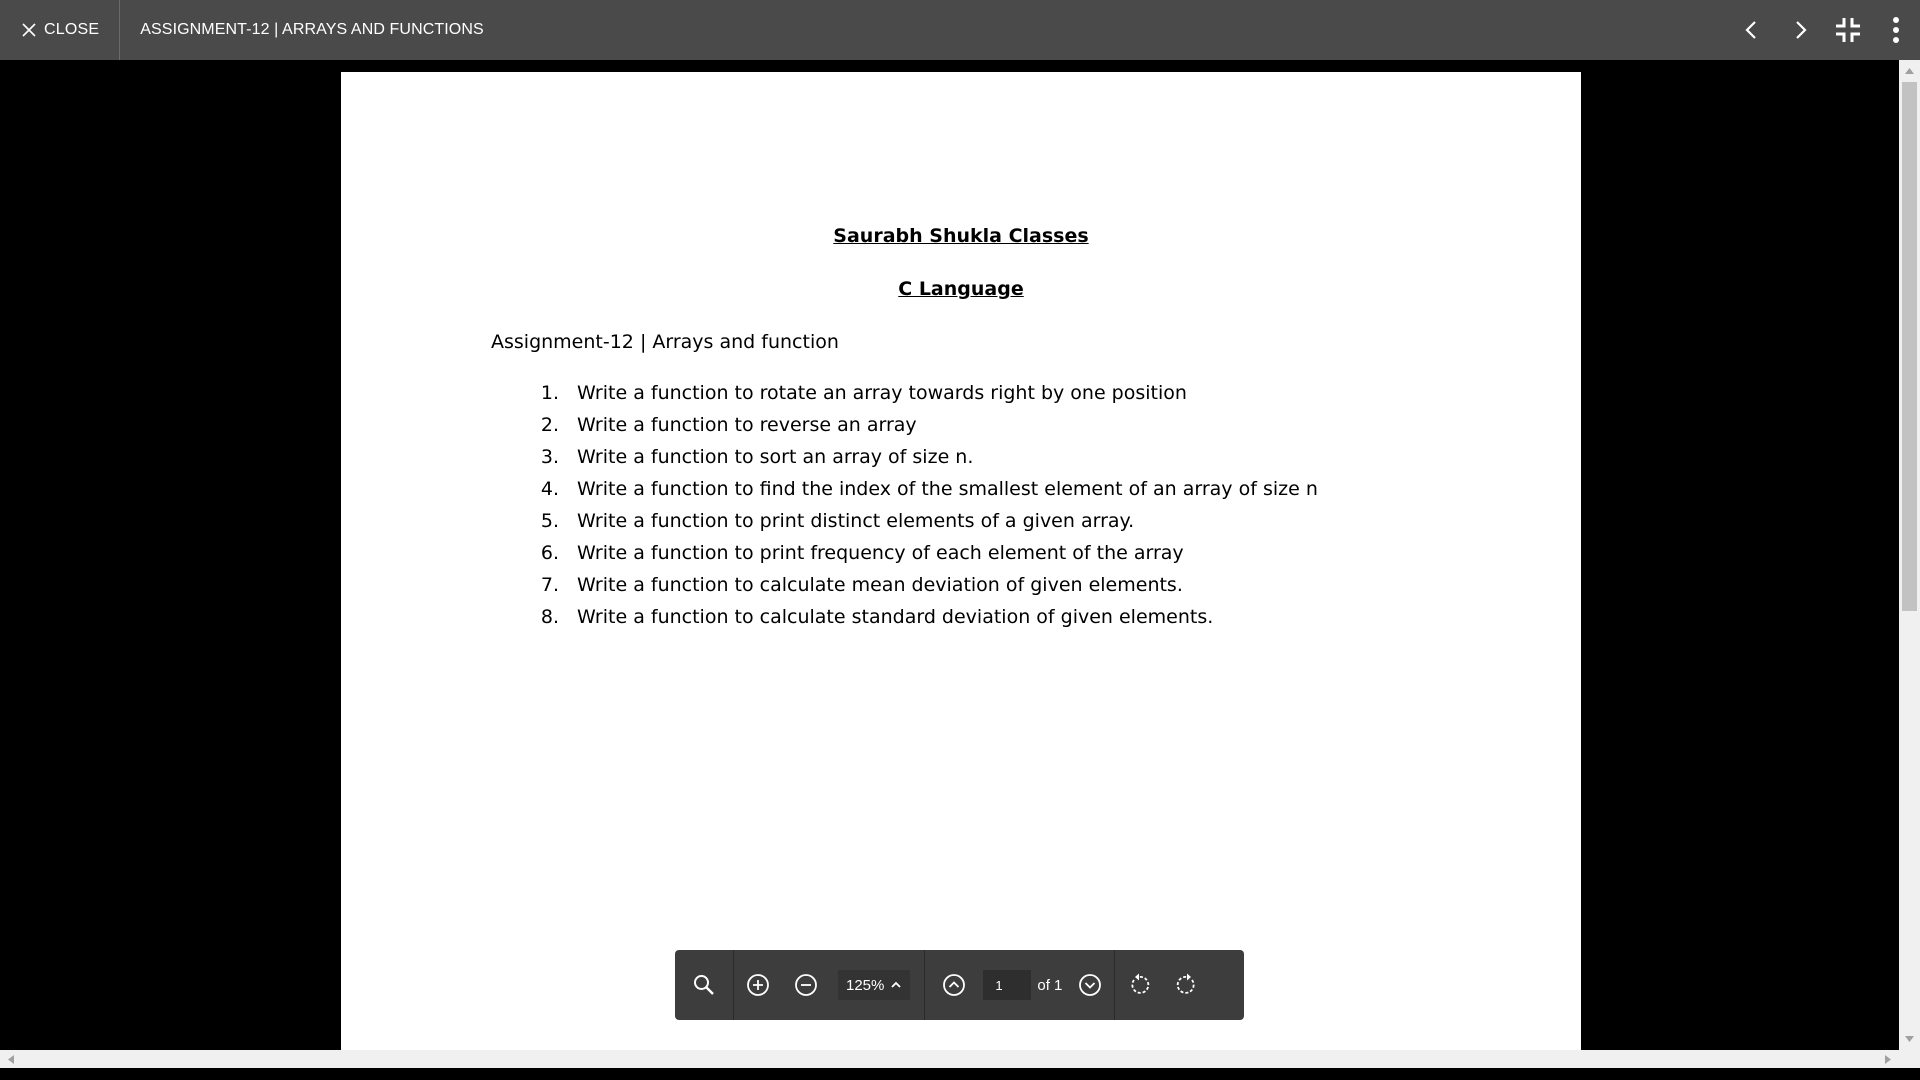  I want to click on next-page-button, so click(1090, 985).